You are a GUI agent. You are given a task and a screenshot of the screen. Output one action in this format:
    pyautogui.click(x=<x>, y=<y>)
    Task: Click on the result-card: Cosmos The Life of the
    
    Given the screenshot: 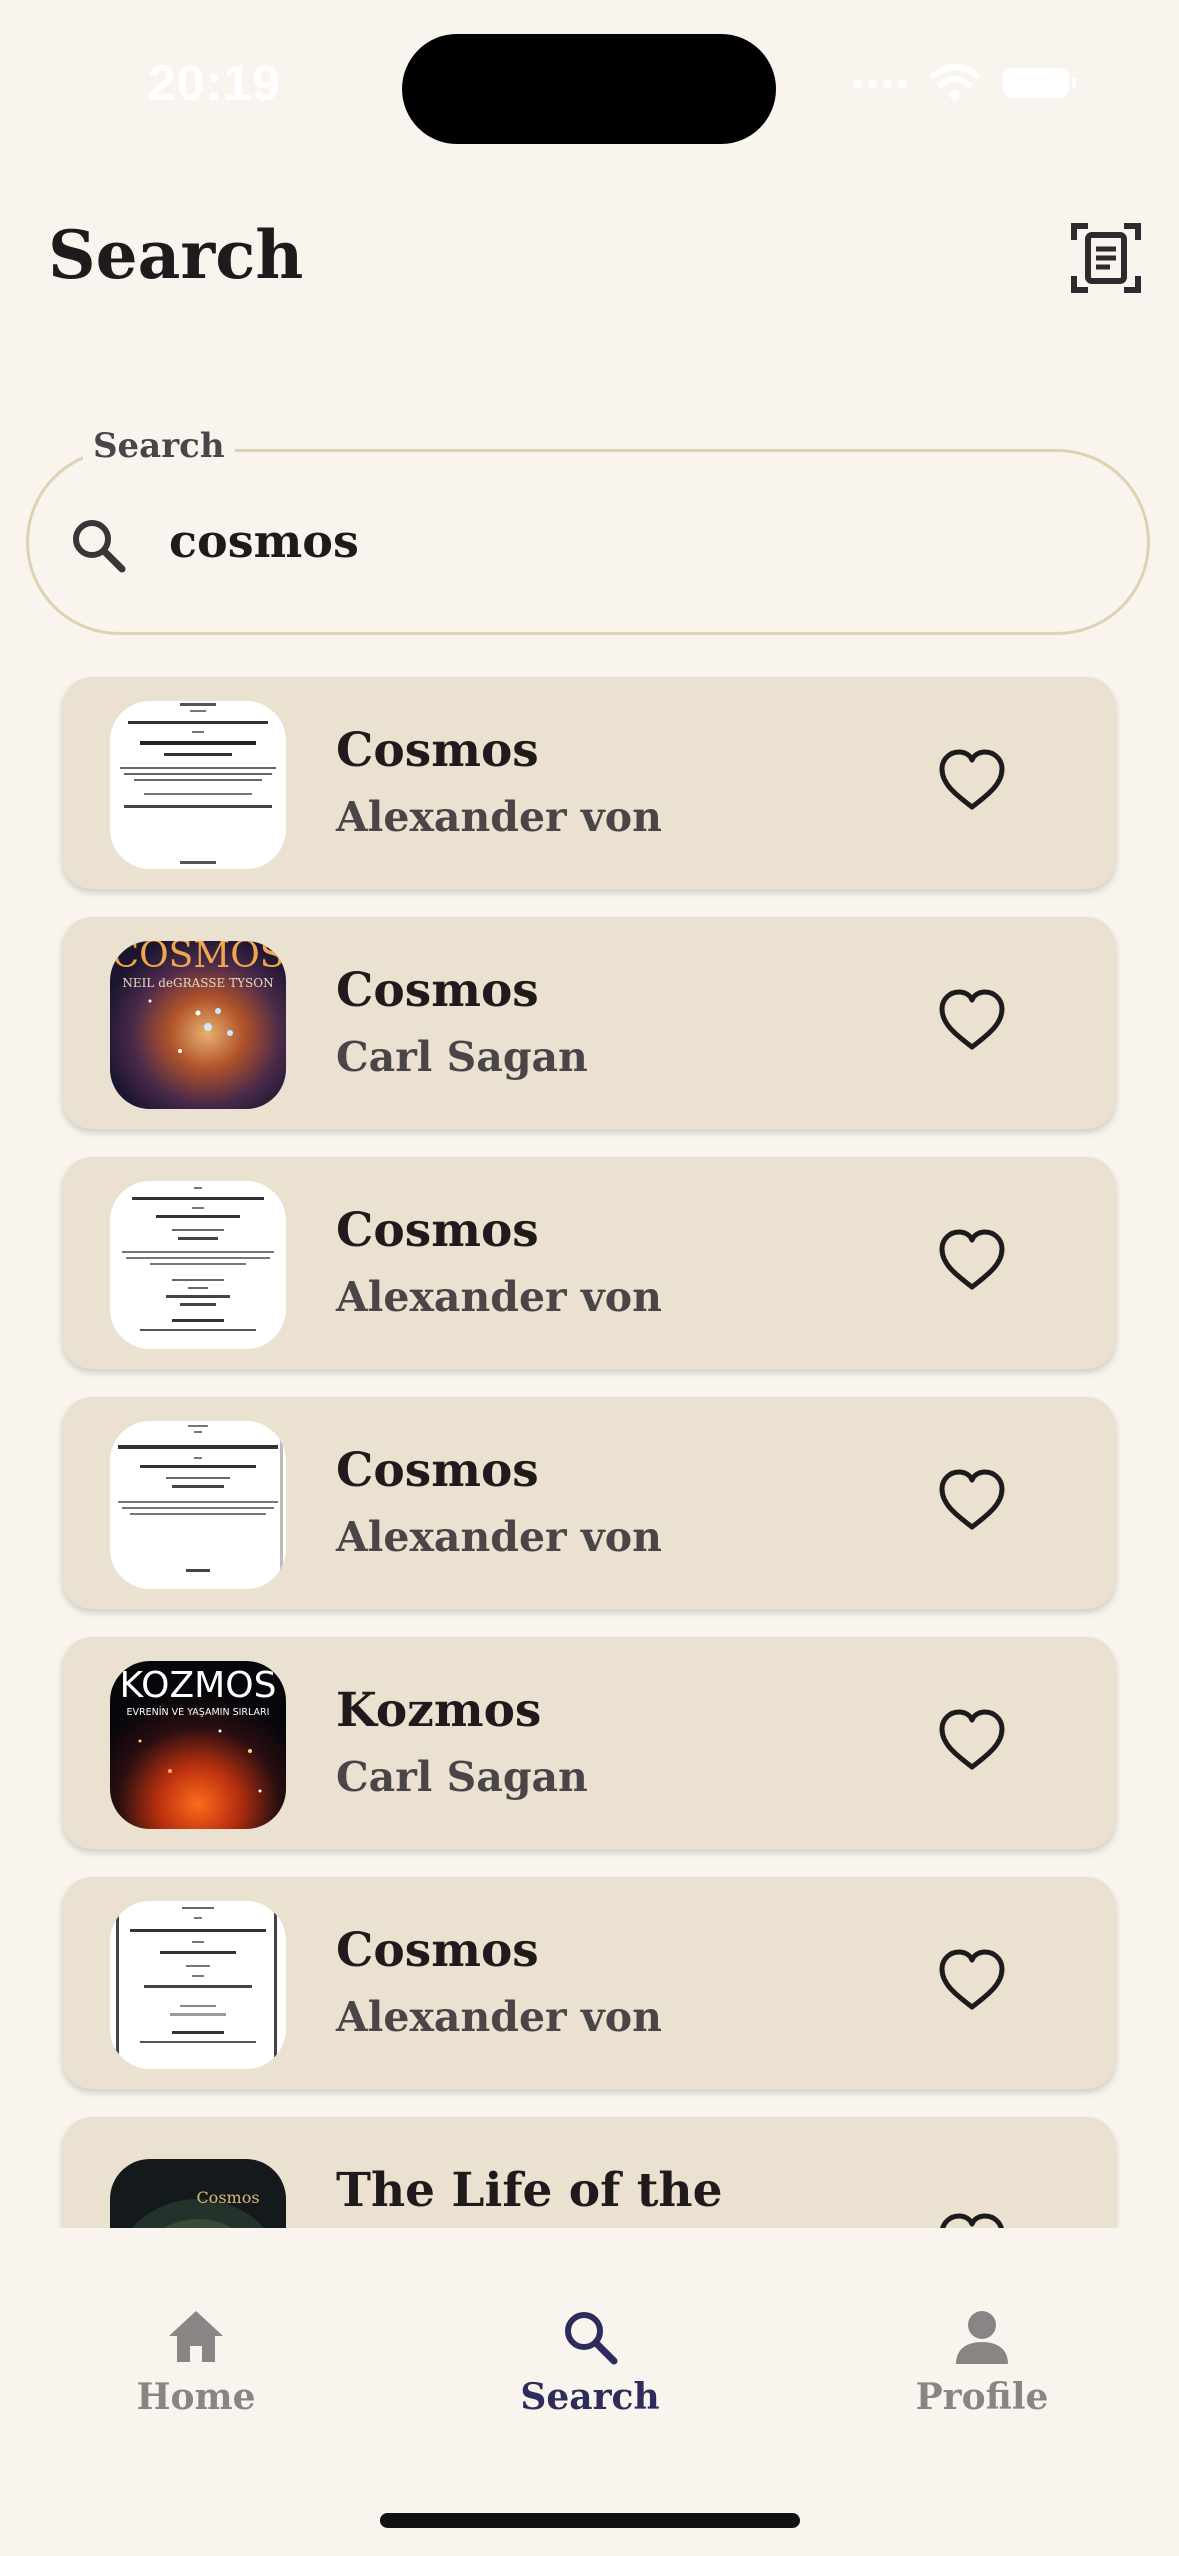 What is the action you would take?
    pyautogui.click(x=589, y=2172)
    